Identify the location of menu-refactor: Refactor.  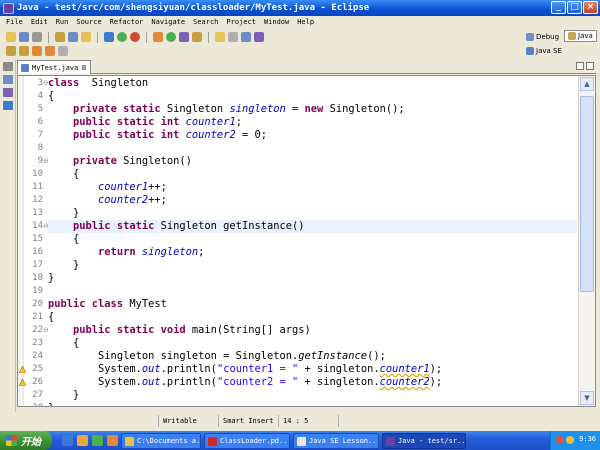
(127, 22).